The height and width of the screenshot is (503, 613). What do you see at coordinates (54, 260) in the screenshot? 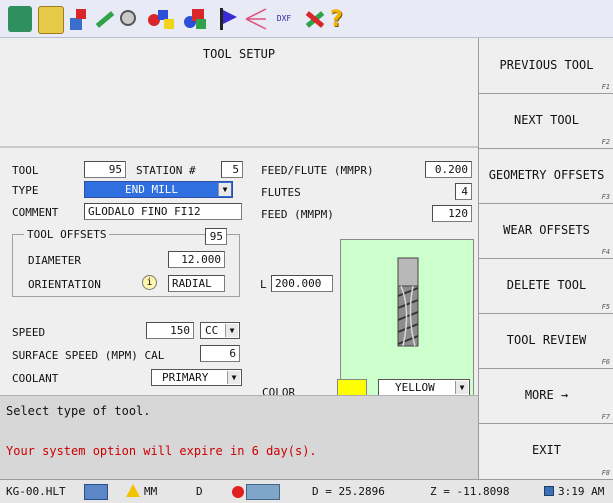
I see `diameter-label: DIAMETER` at bounding box center [54, 260].